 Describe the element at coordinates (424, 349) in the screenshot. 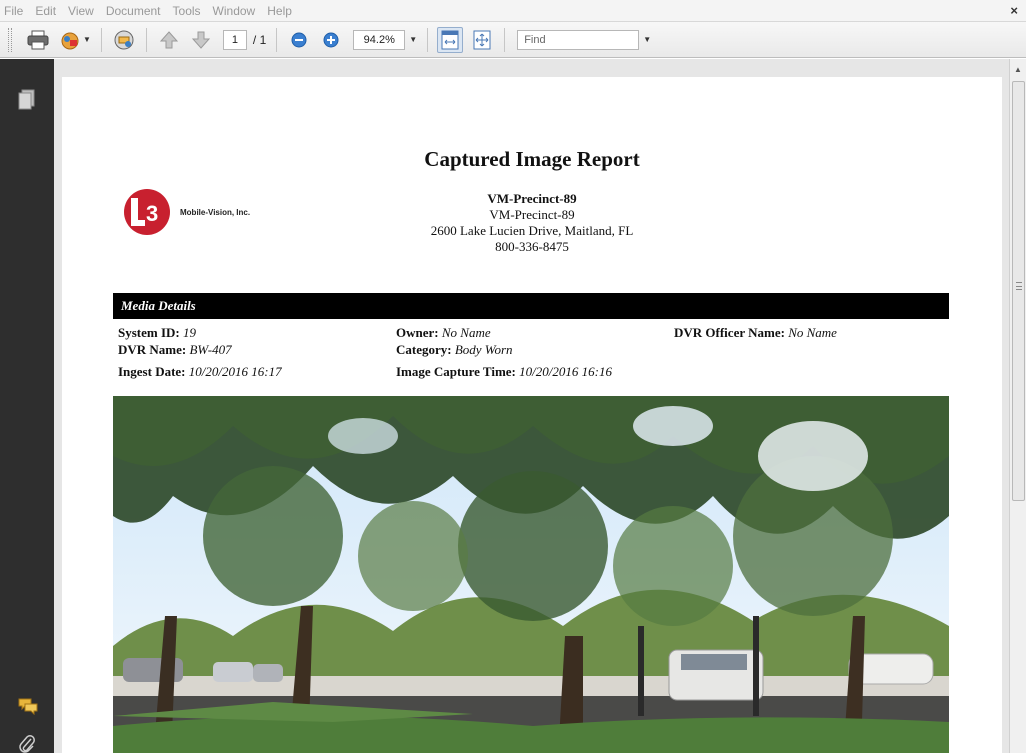

I see `category-label: Category:` at that location.